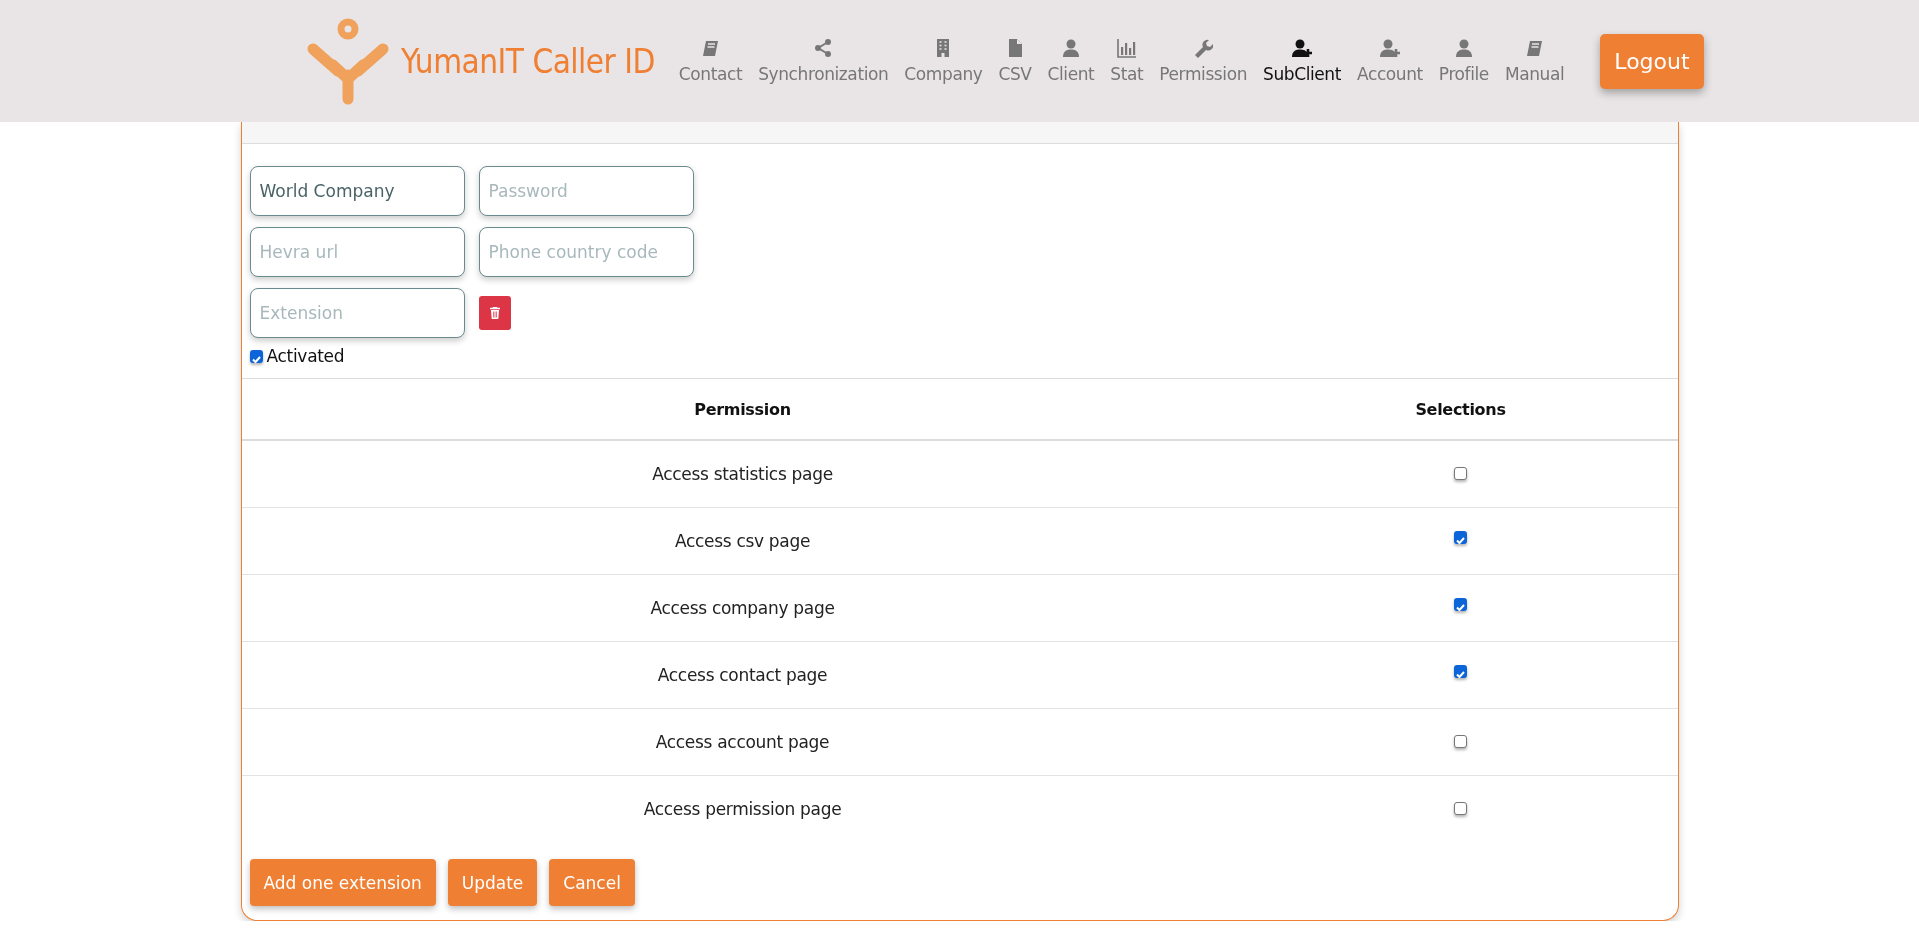 This screenshot has width=1919, height=942. I want to click on text-field: Hevra url, so click(357, 252).